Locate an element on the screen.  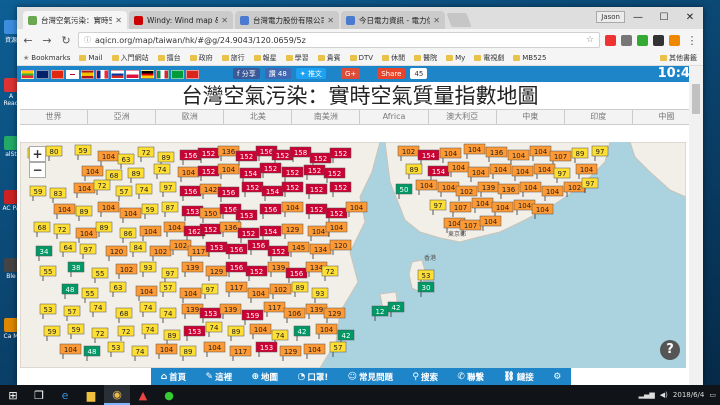
share-button: Share is located at coordinates (391, 73).